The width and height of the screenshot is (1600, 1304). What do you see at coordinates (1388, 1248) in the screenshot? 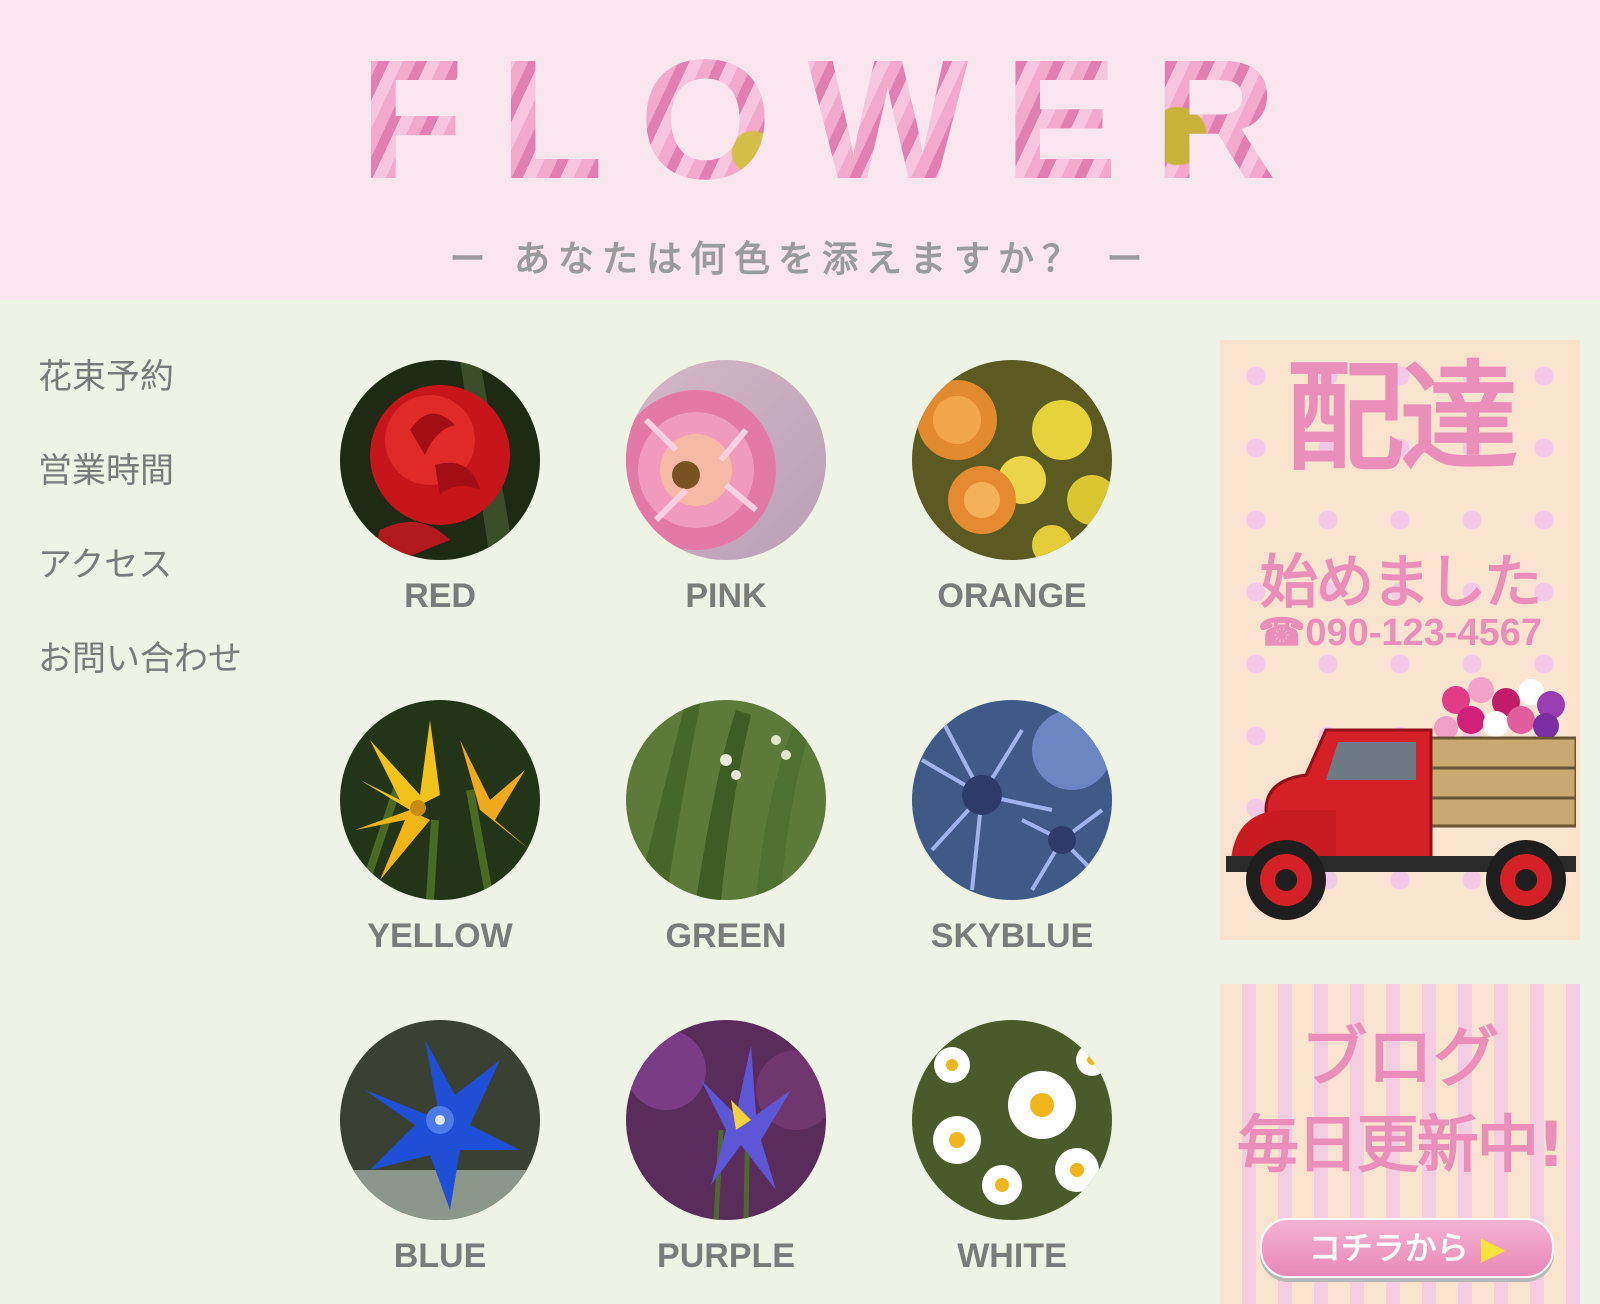
I see `blog-link-button-label: コチラから` at bounding box center [1388, 1248].